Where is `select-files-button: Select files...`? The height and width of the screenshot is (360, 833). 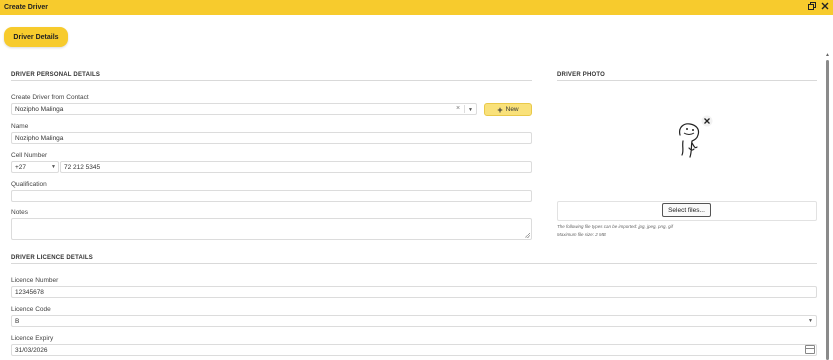
select-files-button: Select files... is located at coordinates (686, 210).